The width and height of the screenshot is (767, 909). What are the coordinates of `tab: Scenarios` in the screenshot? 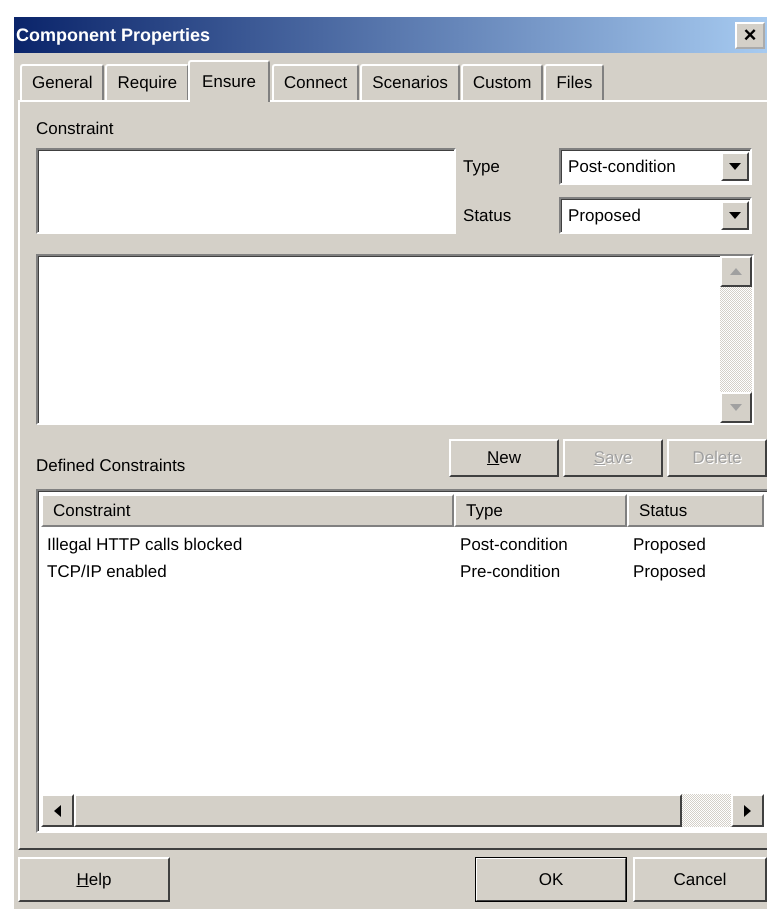 It's located at (410, 82).